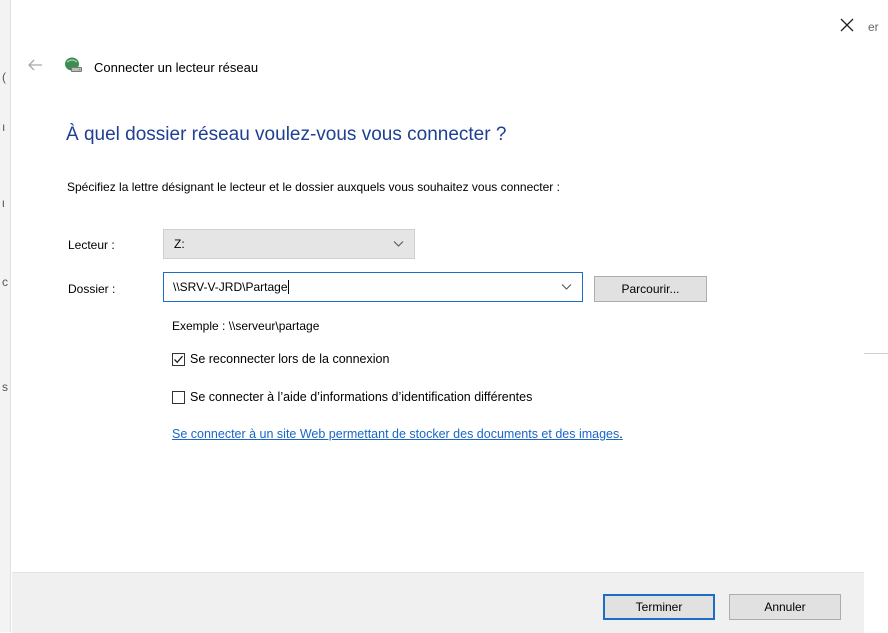 Image resolution: width=888 pixels, height=633 pixels. What do you see at coordinates (876, 353) in the screenshot?
I see `background-divider` at bounding box center [876, 353].